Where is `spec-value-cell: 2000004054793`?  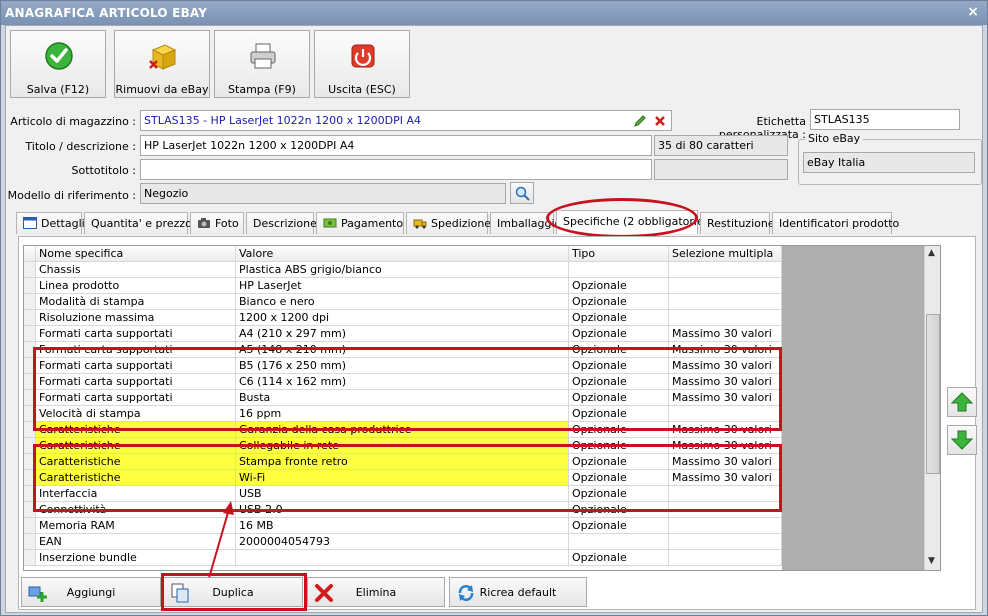 spec-value-cell: 2000004054793 is located at coordinates (402, 542).